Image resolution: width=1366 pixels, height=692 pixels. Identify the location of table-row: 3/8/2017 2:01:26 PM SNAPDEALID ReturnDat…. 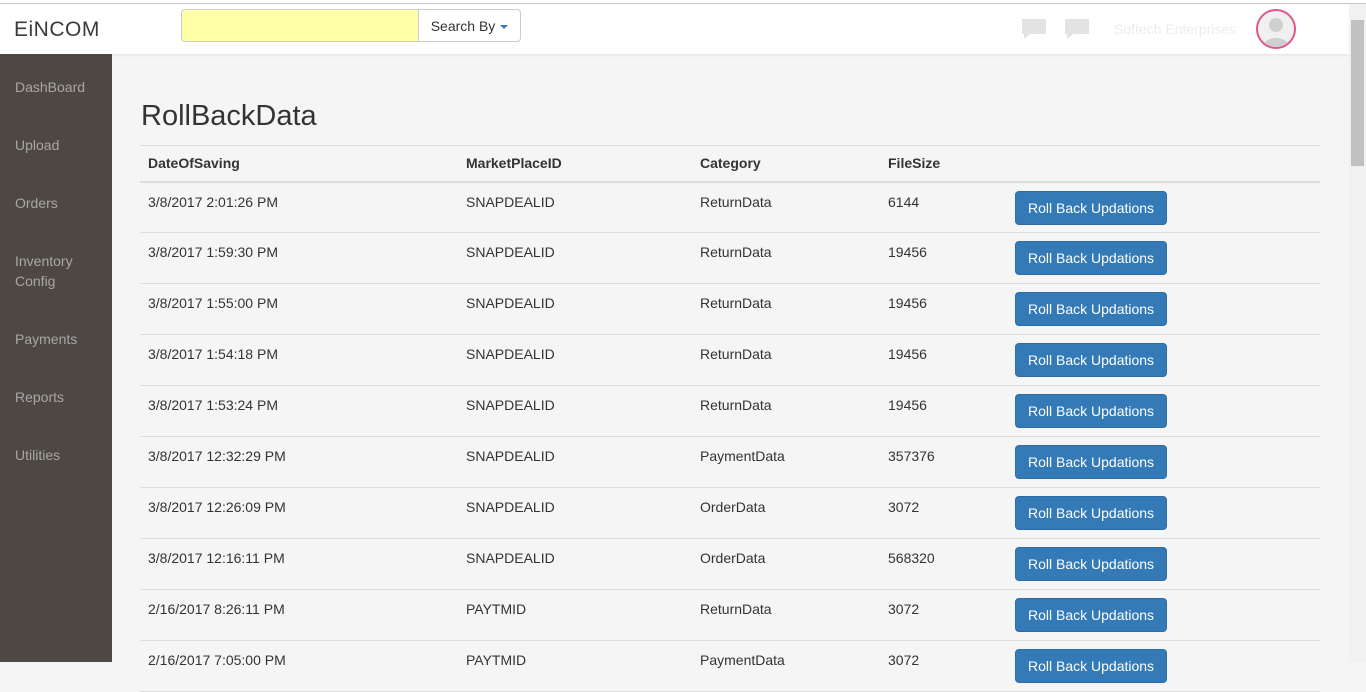
(730, 207).